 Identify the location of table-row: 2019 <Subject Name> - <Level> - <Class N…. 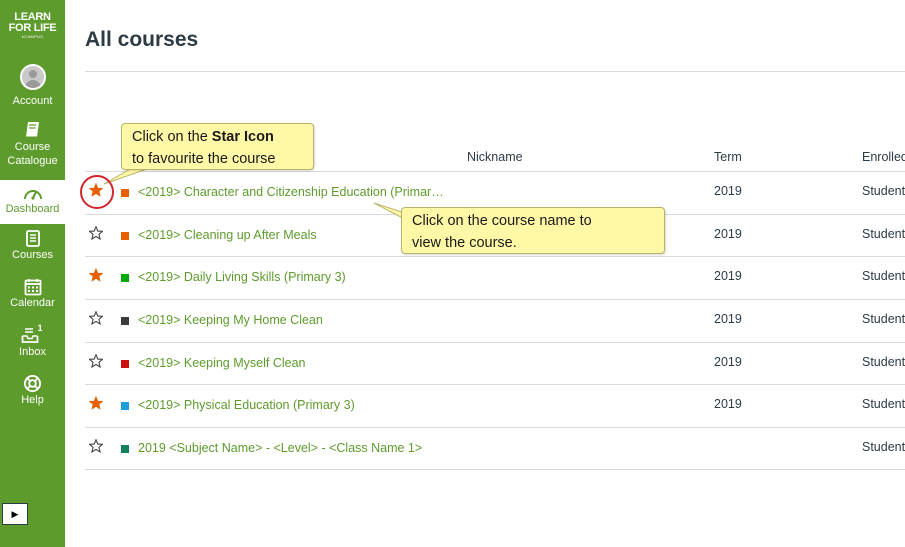
(495, 448).